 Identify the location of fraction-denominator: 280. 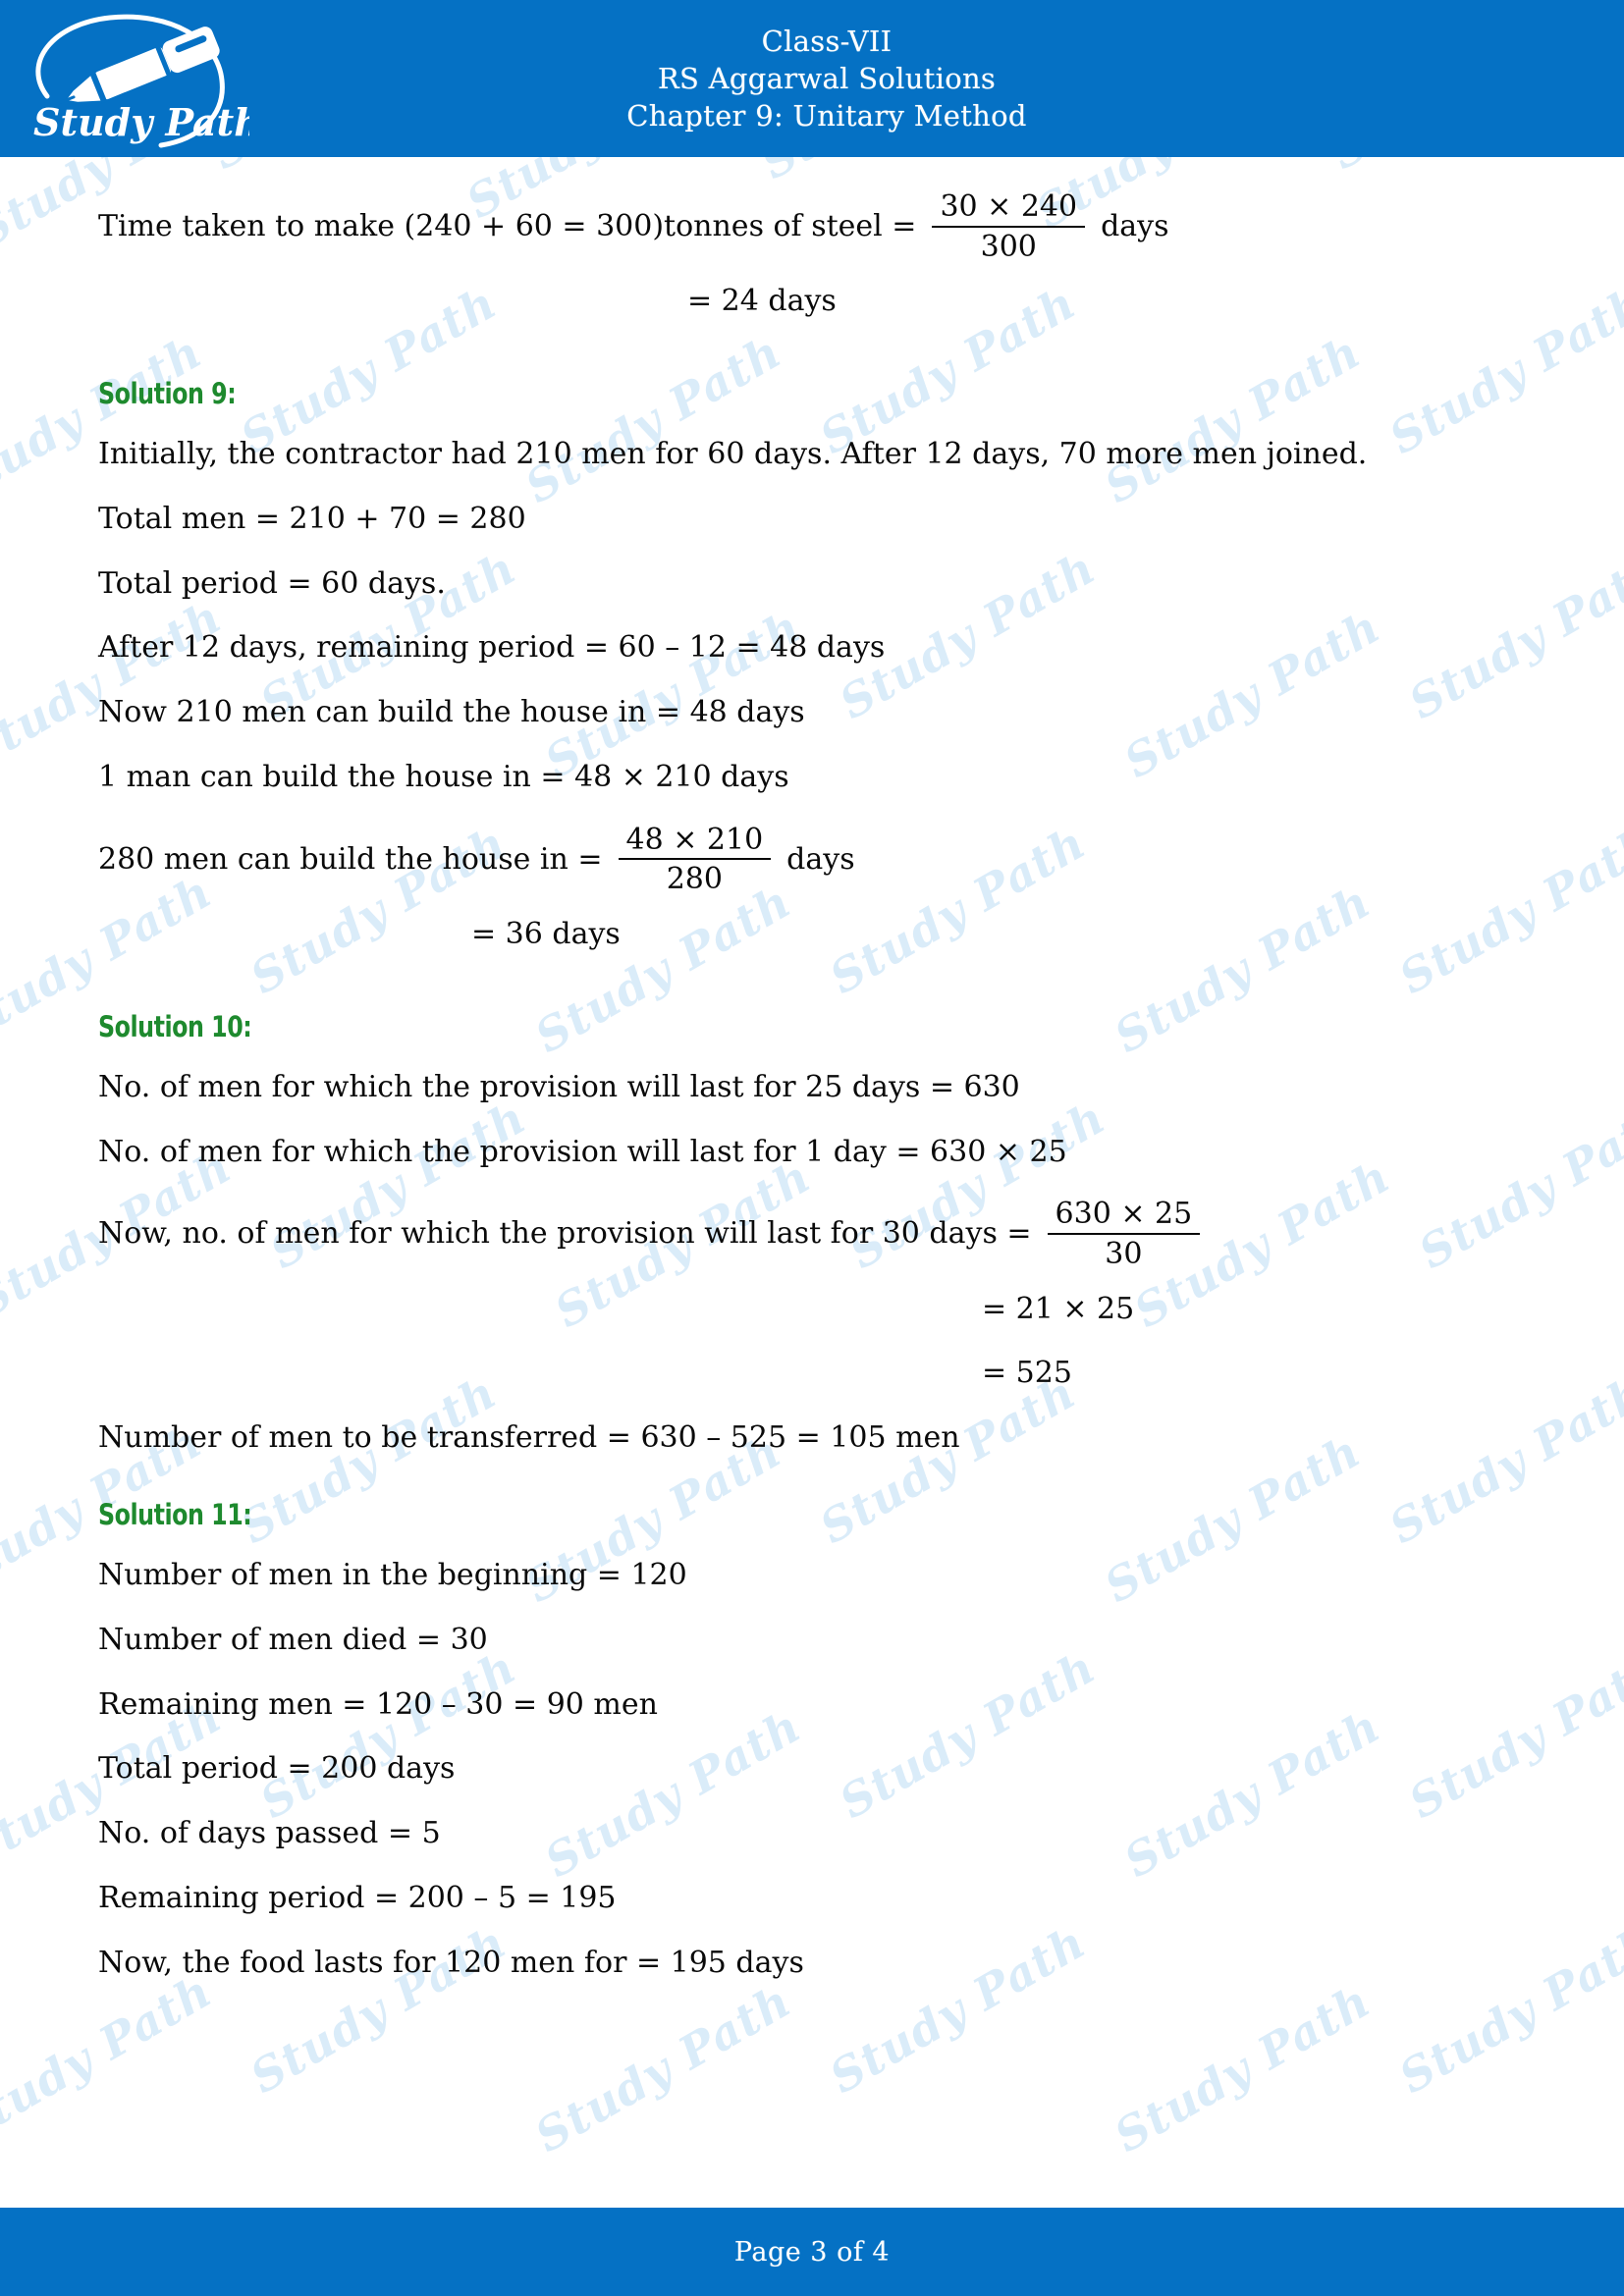
(694, 879).